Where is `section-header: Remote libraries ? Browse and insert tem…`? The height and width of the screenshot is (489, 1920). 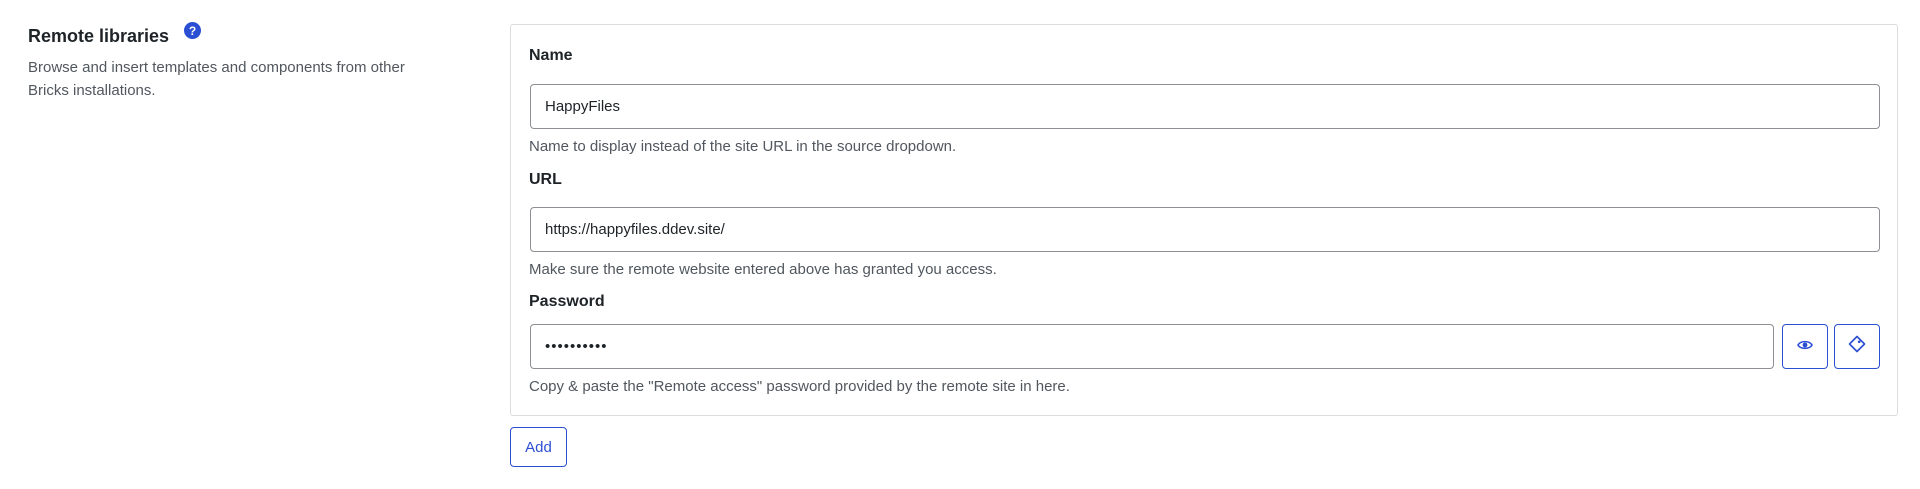
section-header: Remote libraries ? Browse and insert tem… is located at coordinates (238, 62).